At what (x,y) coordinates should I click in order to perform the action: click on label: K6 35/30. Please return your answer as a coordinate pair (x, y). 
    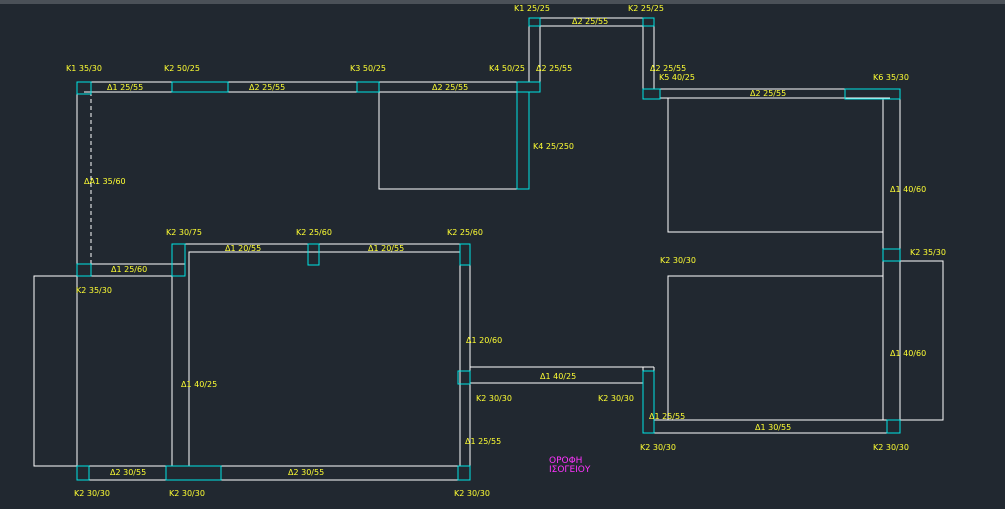
    Looking at the image, I should click on (891, 77).